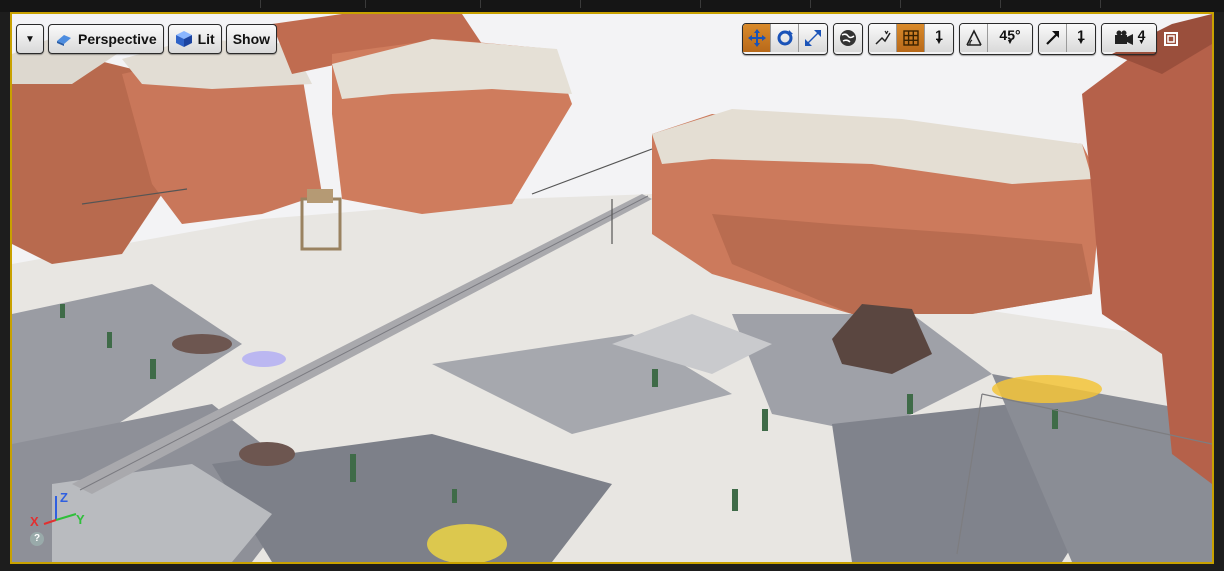 This screenshot has width=1224, height=571. I want to click on maximize-viewport-button, so click(1171, 39).